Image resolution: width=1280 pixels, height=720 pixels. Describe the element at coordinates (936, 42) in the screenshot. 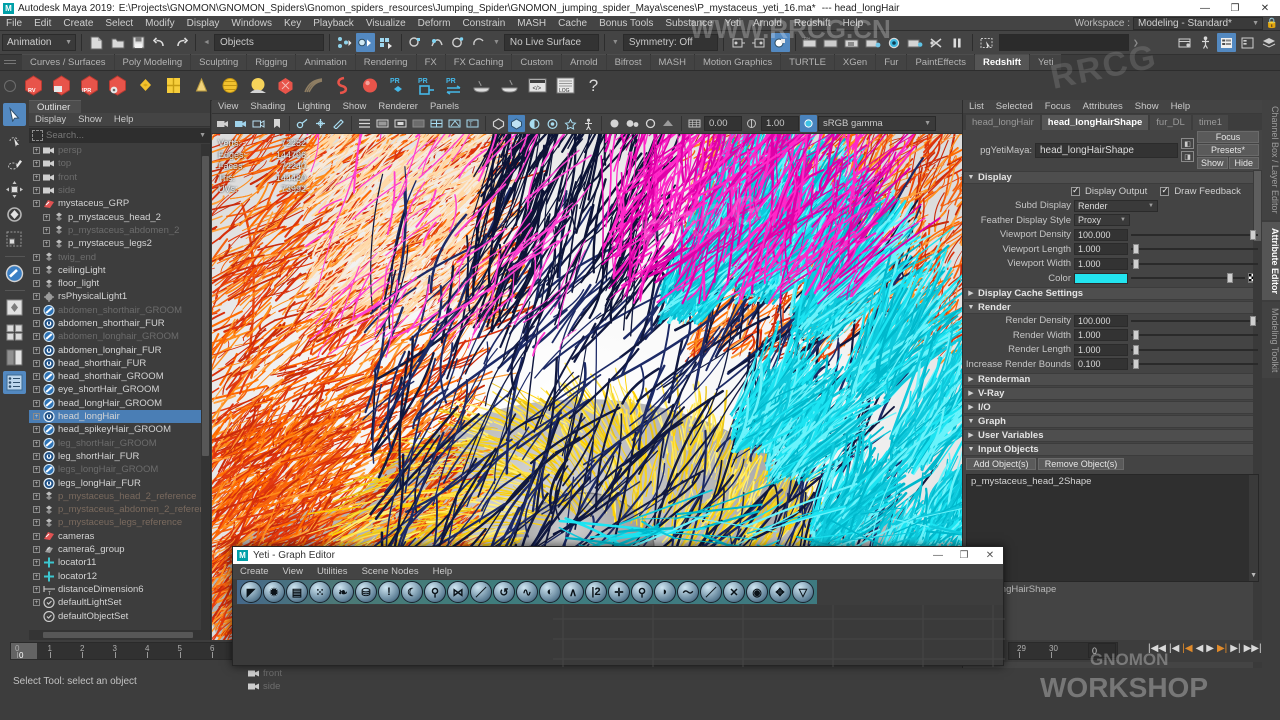

I see `rendering-flags-icon` at that location.